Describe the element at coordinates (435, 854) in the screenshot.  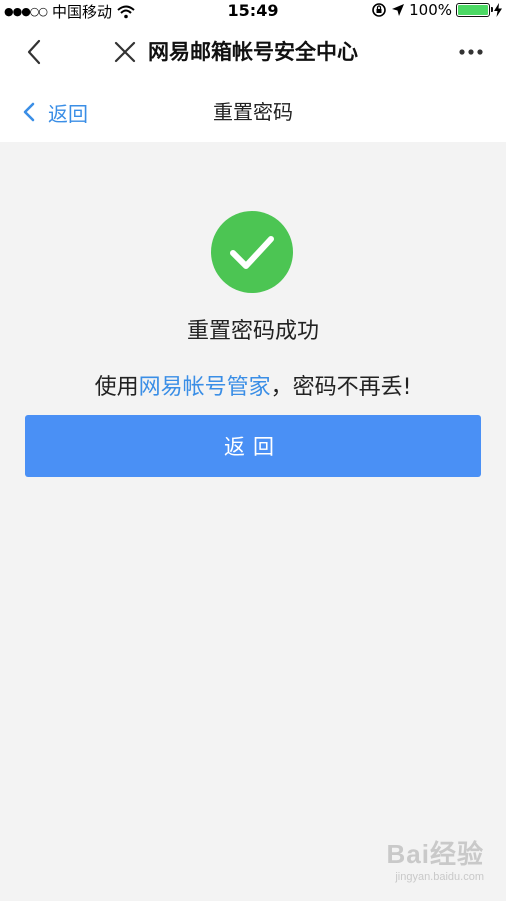
I see `watermark-brand: Bai经验` at that location.